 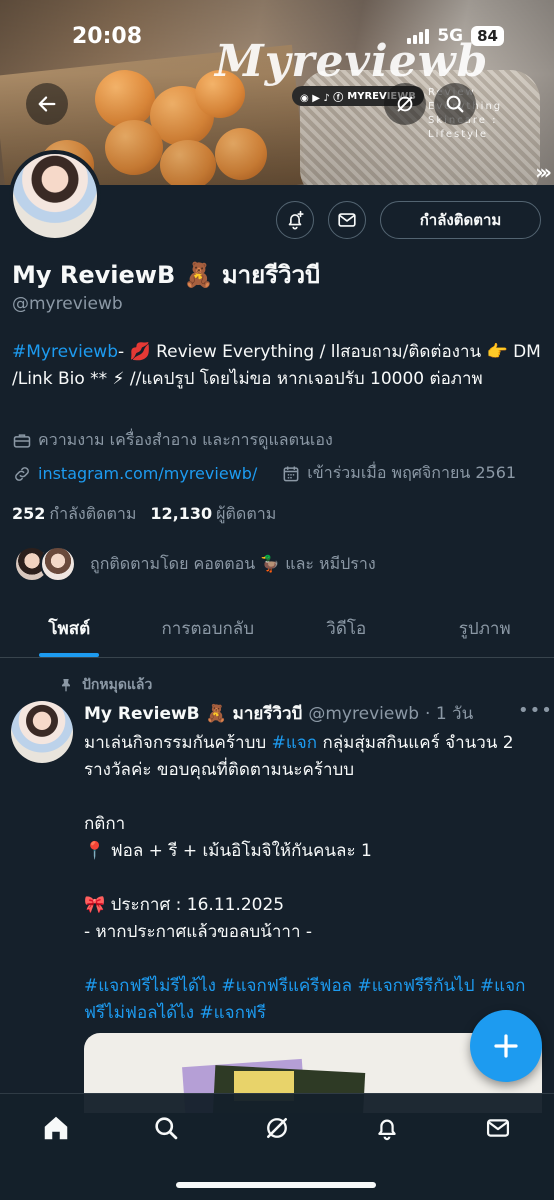 I want to click on home-icon, so click(x=56, y=1128).